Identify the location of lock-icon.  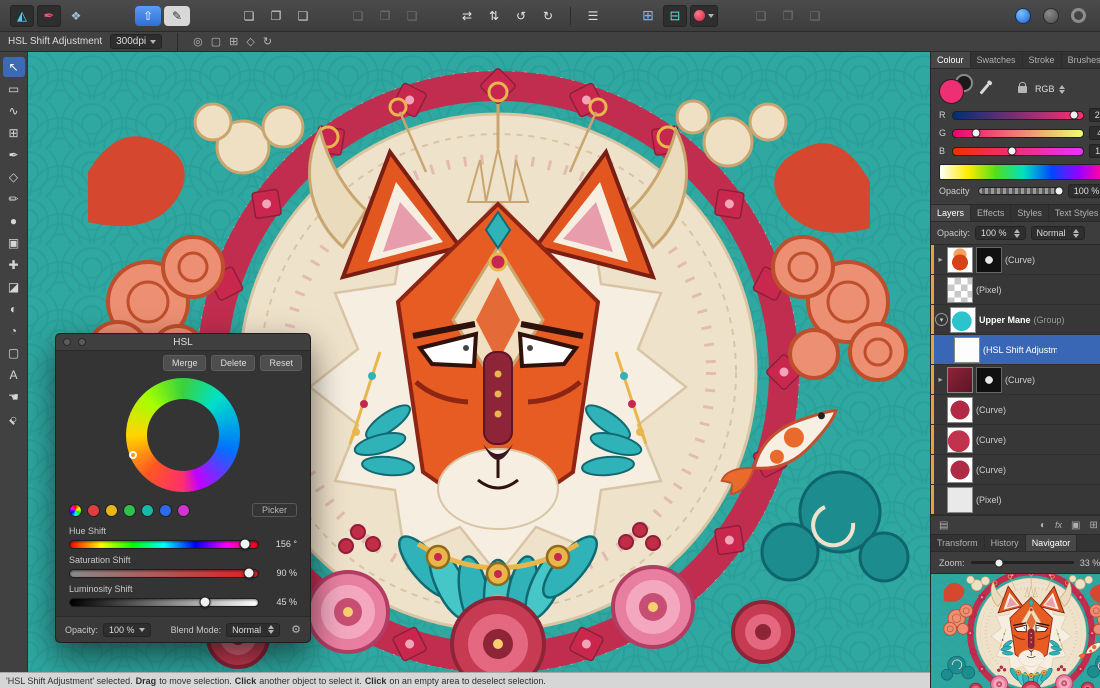
(1022, 87).